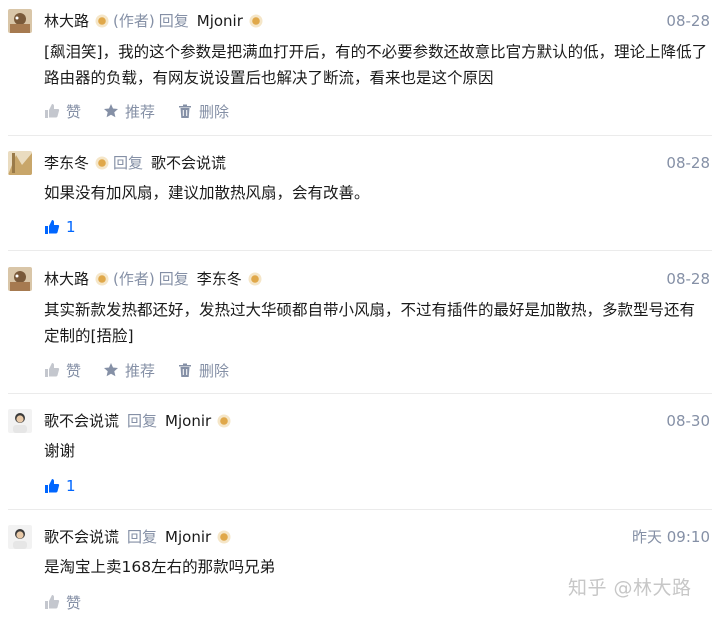 The width and height of the screenshot is (720, 617). What do you see at coordinates (66, 163) in the screenshot?
I see `author-name: 李东冬` at bounding box center [66, 163].